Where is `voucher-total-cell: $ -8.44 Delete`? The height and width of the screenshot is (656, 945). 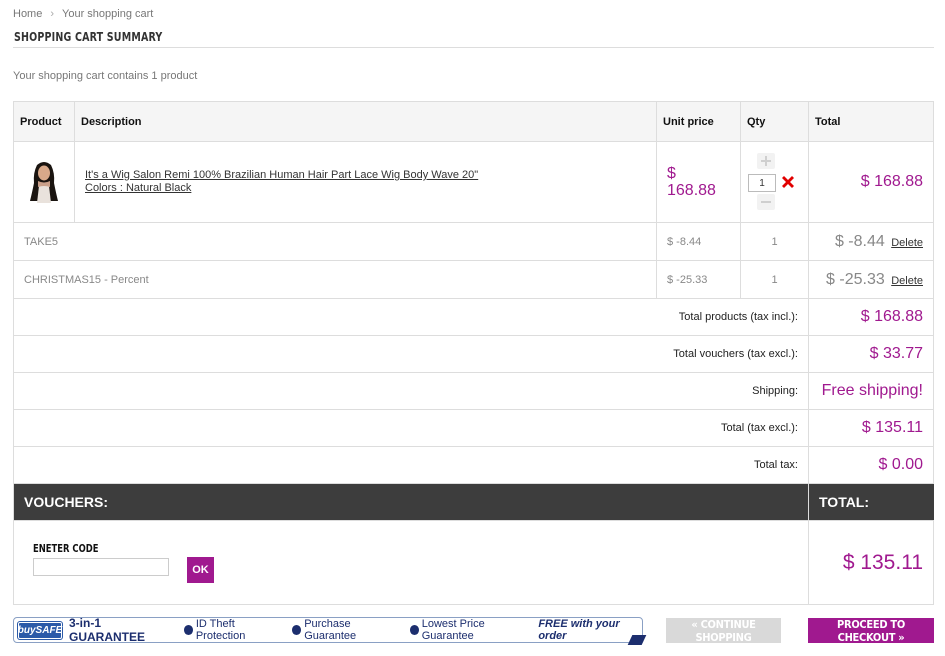 voucher-total-cell: $ -8.44 Delete is located at coordinates (871, 241).